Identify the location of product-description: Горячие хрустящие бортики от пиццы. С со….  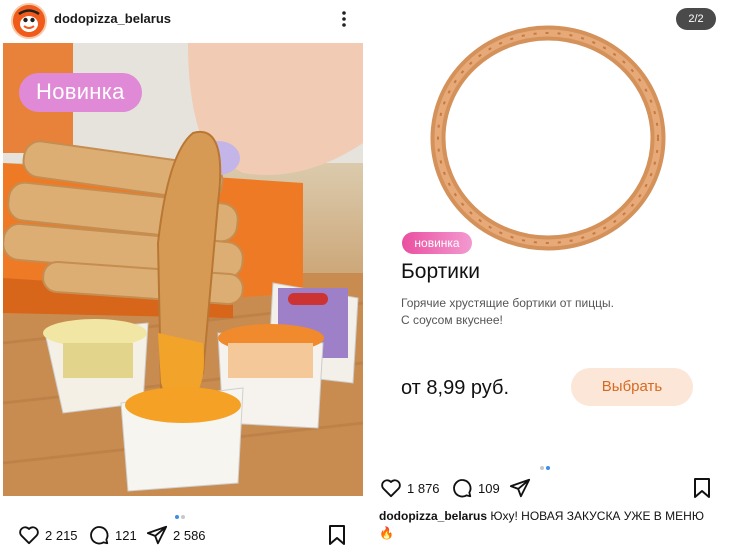
(551, 312).